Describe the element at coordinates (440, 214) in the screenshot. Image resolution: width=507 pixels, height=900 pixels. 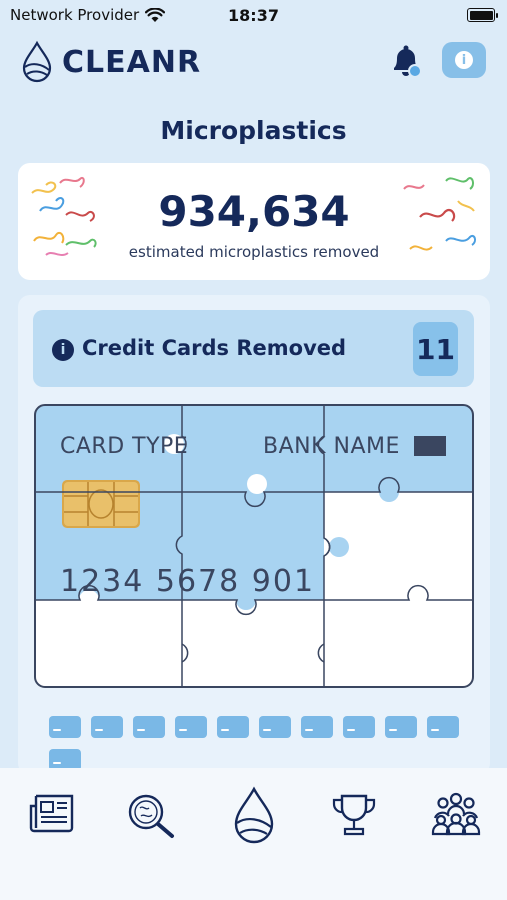
I see `microplastic-squiggles-right-icon` at that location.